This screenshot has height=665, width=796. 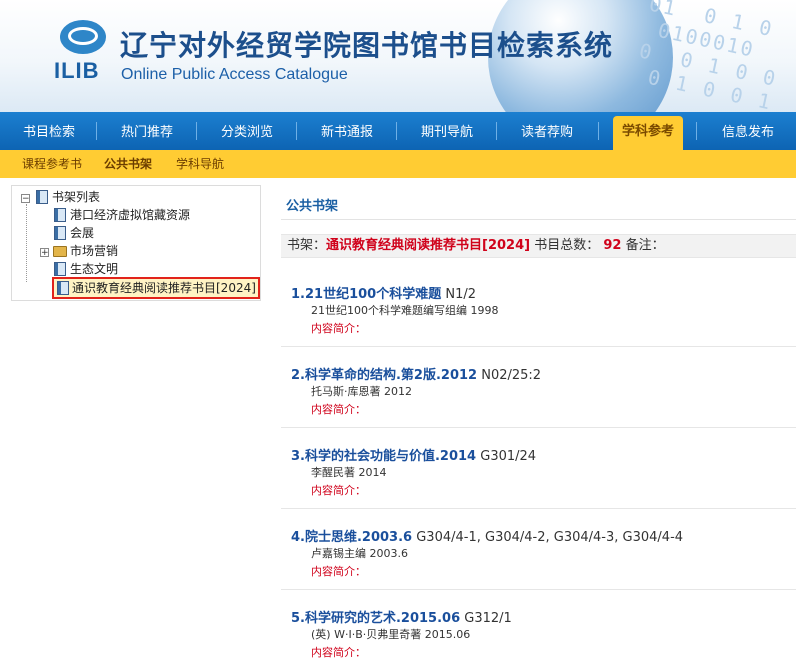 I want to click on expand-icon: +, so click(x=44, y=253).